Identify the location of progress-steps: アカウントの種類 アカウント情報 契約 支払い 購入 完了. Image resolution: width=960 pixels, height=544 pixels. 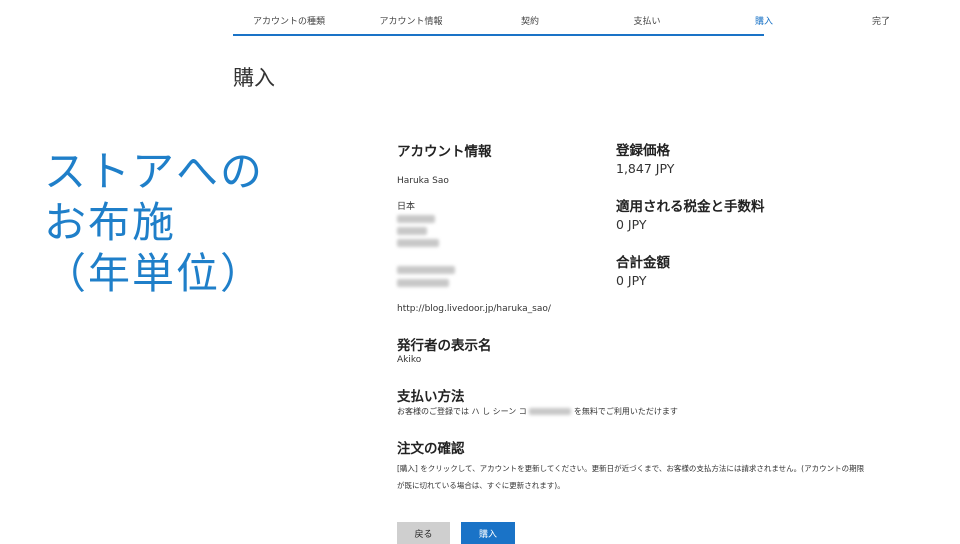
(573, 23).